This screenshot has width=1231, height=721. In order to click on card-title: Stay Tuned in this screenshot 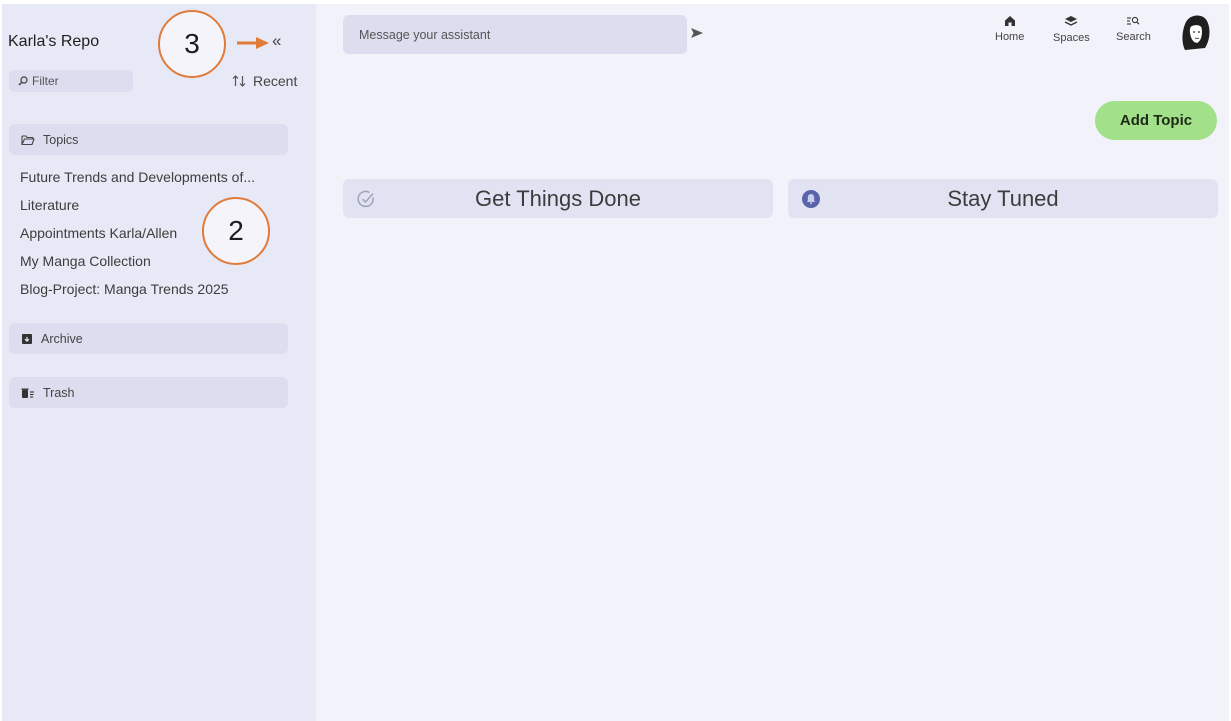, I will do `click(1003, 198)`.